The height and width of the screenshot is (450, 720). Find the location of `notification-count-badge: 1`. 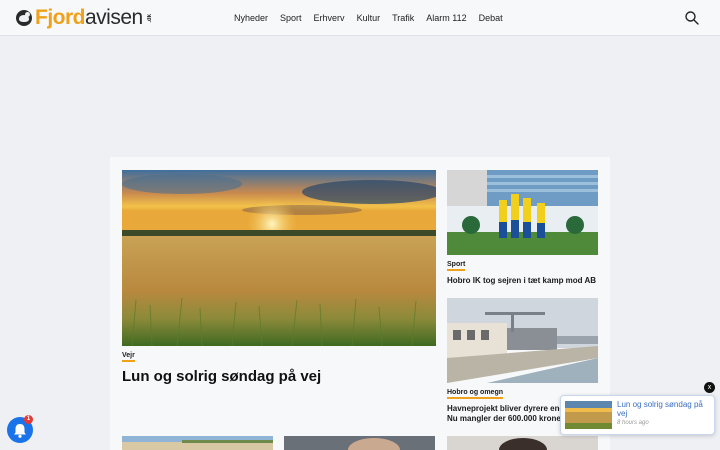

notification-count-badge: 1 is located at coordinates (28, 419).